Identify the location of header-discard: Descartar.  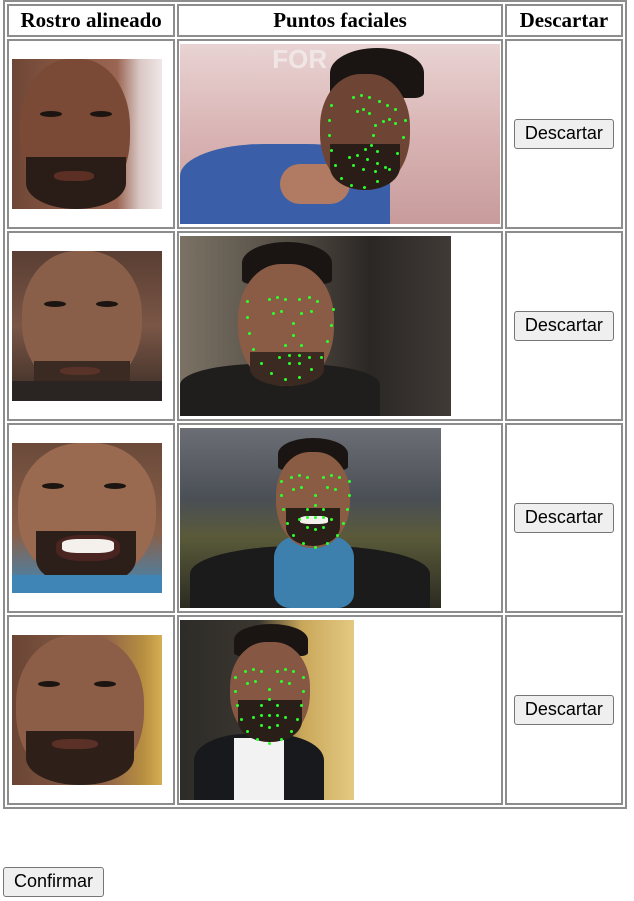
(563, 20).